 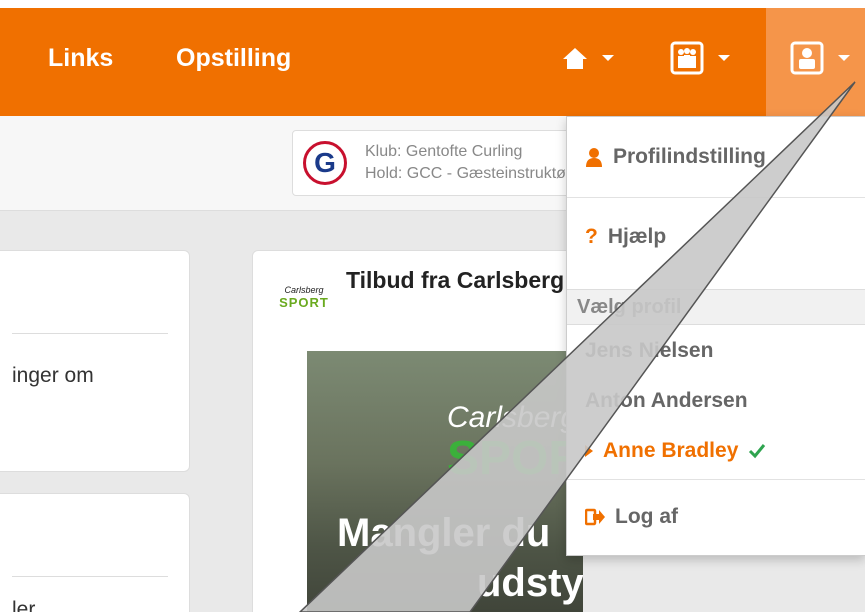 I want to click on club-logo: G, so click(x=325, y=163).